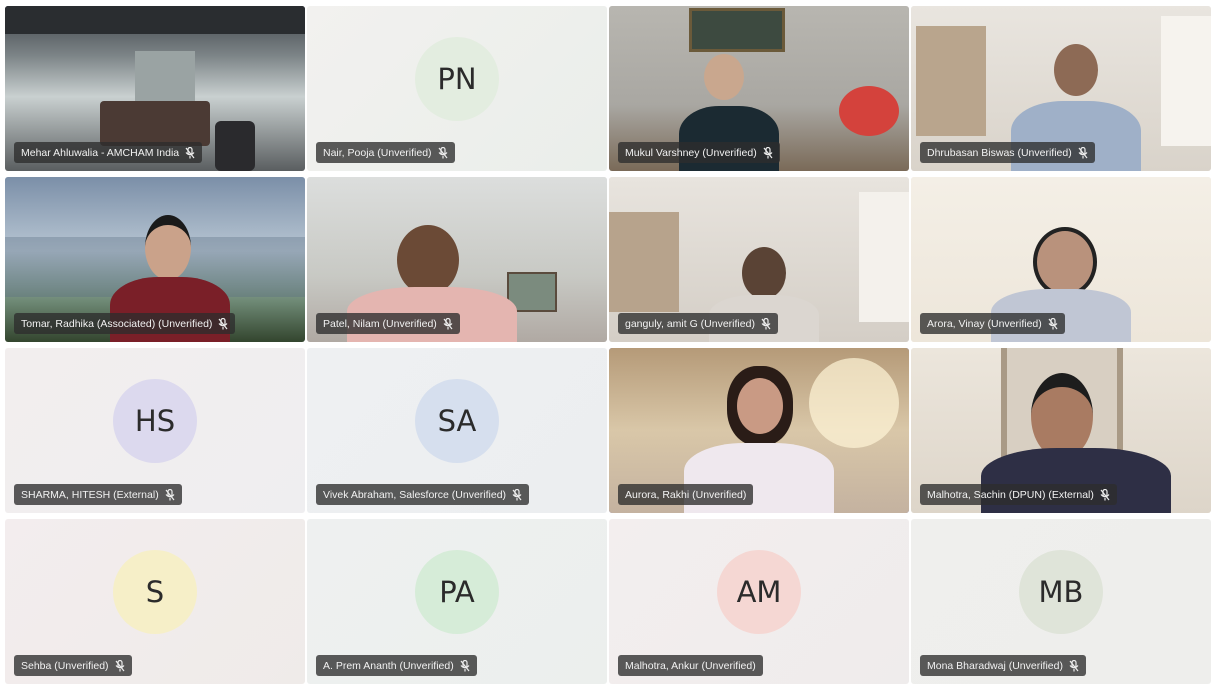  What do you see at coordinates (377, 152) in the screenshot?
I see `participant-name: Nair, Pooja (Unverified)` at bounding box center [377, 152].